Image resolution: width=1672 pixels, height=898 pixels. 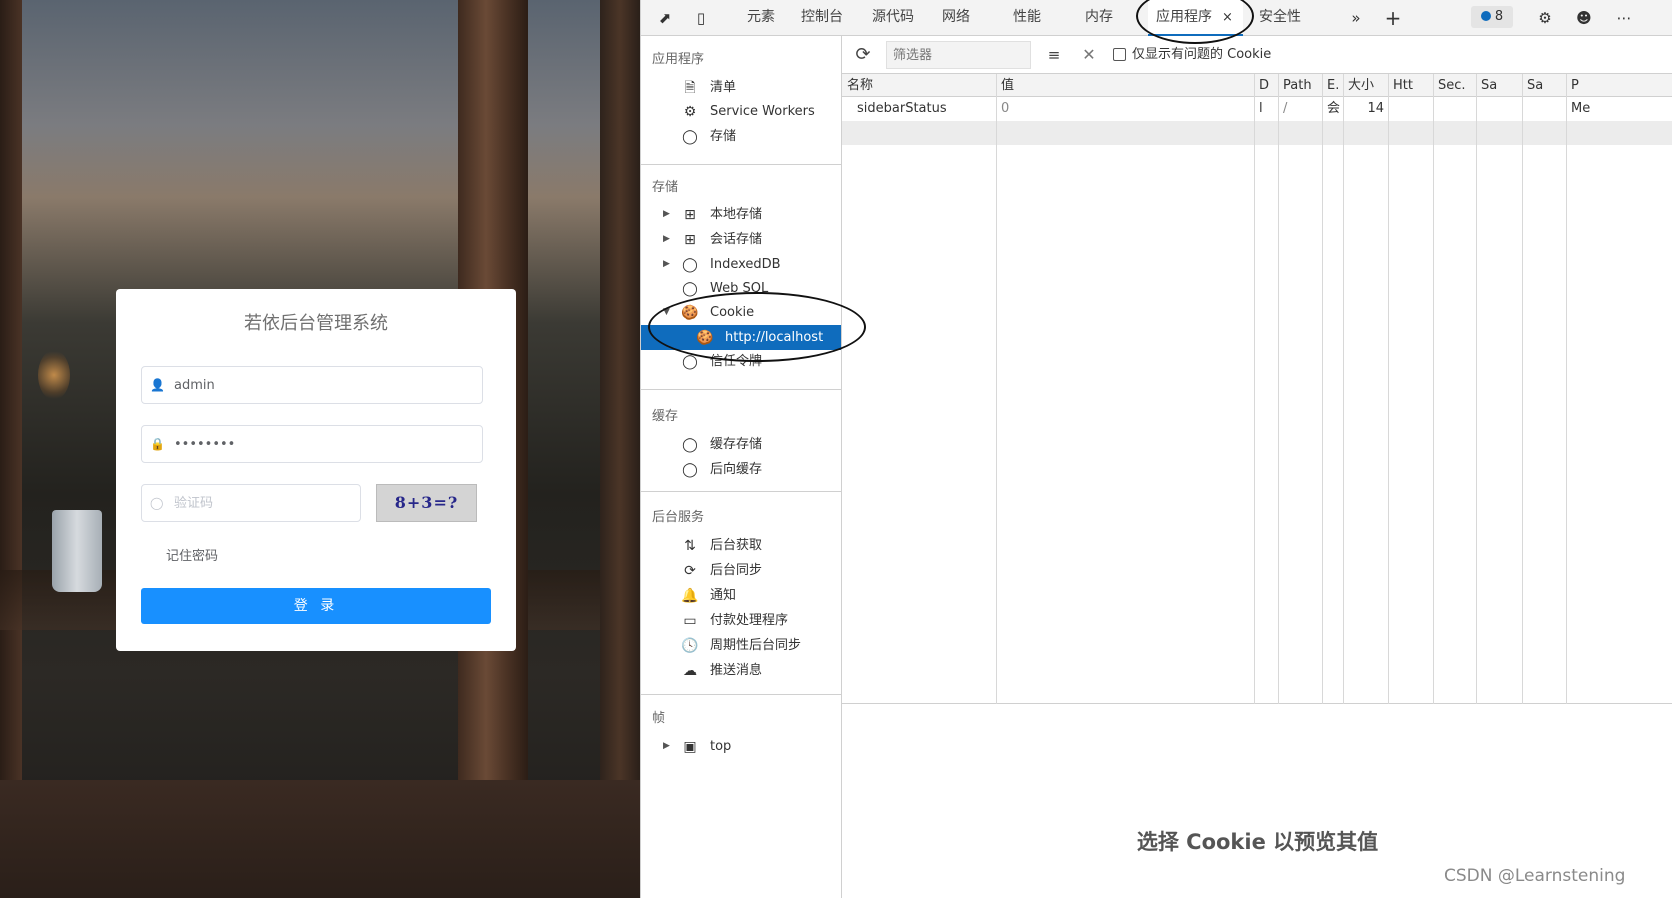 What do you see at coordinates (320, 839) in the screenshot?
I see `background-floor` at bounding box center [320, 839].